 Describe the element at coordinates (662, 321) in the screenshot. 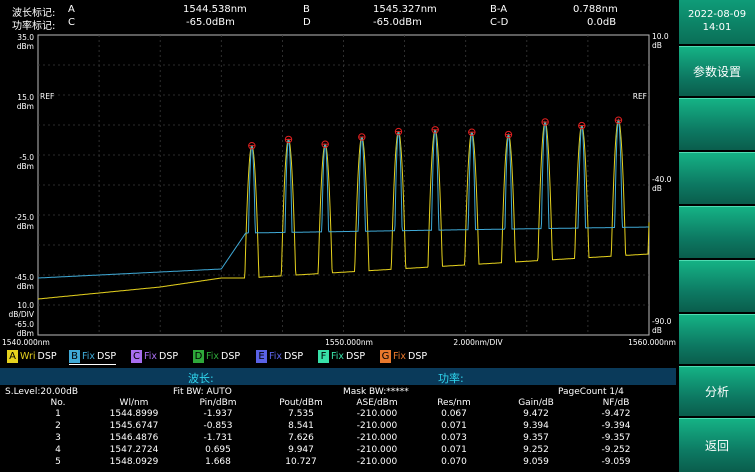

I see `right-tick-label: -90.0` at that location.